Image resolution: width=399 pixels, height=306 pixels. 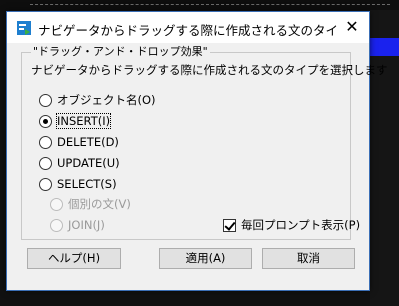 I want to click on radio-button-selected-icon, so click(x=45, y=121).